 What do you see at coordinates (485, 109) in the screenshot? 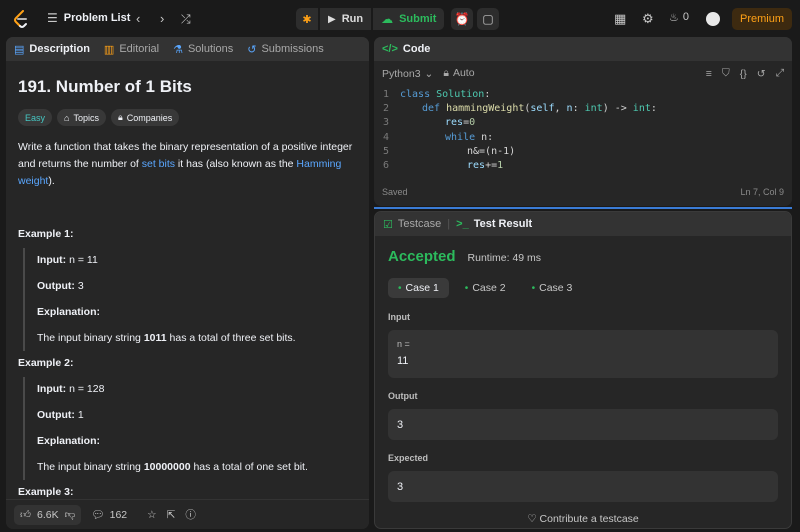
I see `code-token: hammingWeight` at bounding box center [485, 109].